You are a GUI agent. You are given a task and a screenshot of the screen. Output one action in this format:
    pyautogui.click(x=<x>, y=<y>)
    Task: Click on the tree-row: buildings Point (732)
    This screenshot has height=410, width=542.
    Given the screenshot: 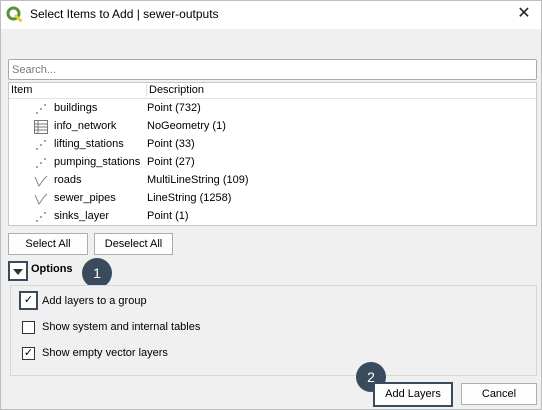 What is the action you would take?
    pyautogui.click(x=272, y=109)
    